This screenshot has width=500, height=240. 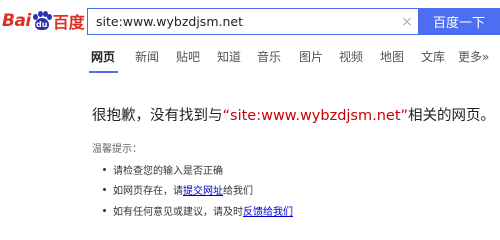 What do you see at coordinates (16, 21) in the screenshot?
I see `logo-text-bai: Bai` at bounding box center [16, 21].